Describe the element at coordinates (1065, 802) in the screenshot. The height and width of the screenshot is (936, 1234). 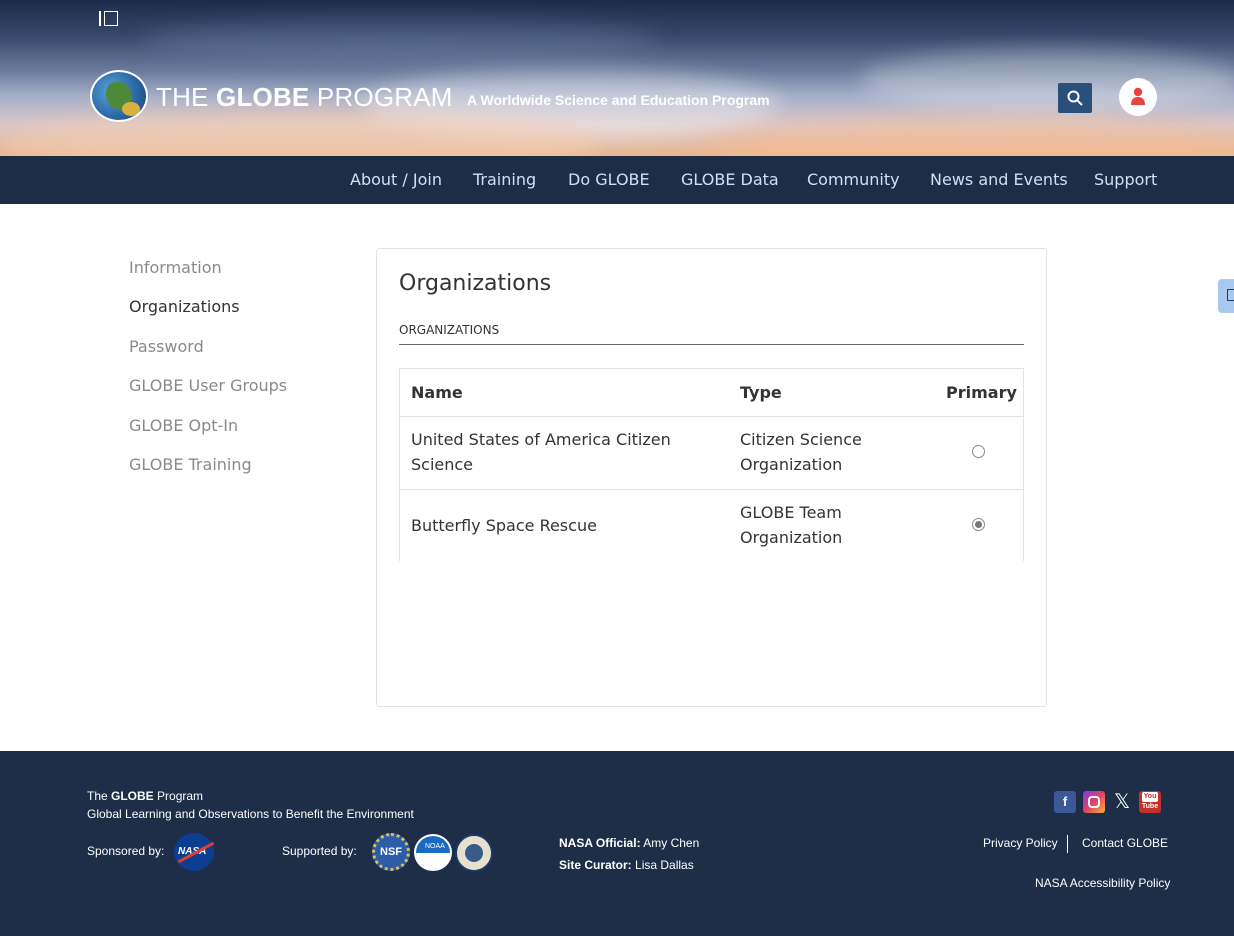
I see `facebook-icon: f` at that location.